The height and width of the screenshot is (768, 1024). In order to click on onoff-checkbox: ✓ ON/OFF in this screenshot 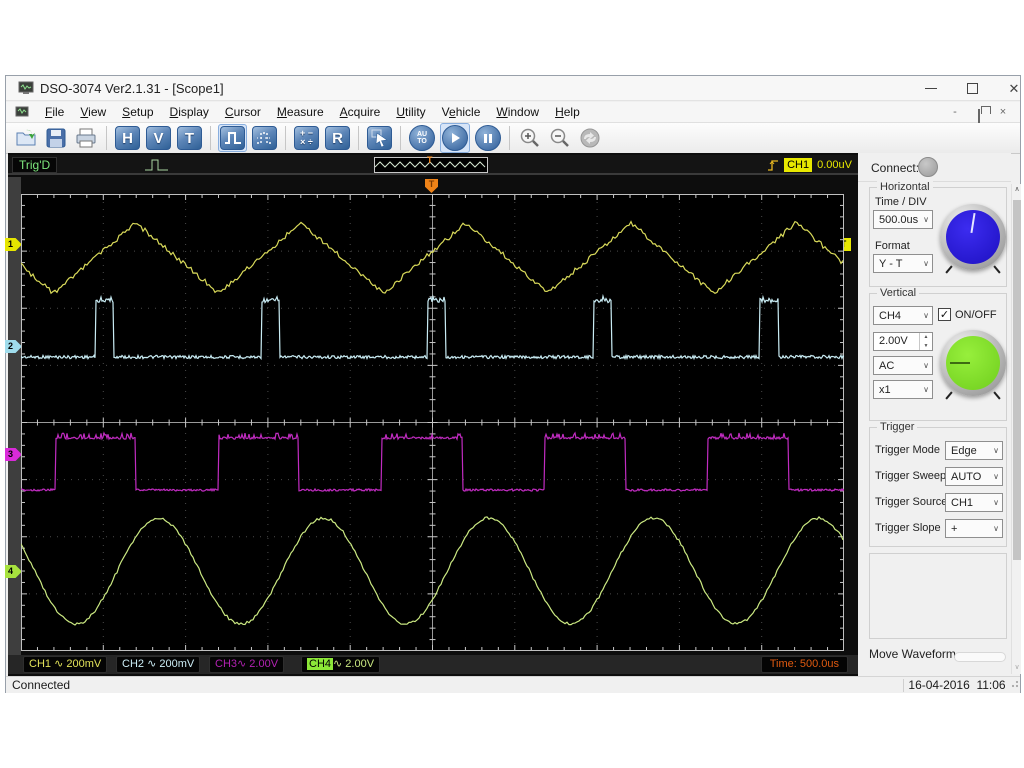, I will do `click(967, 314)`.